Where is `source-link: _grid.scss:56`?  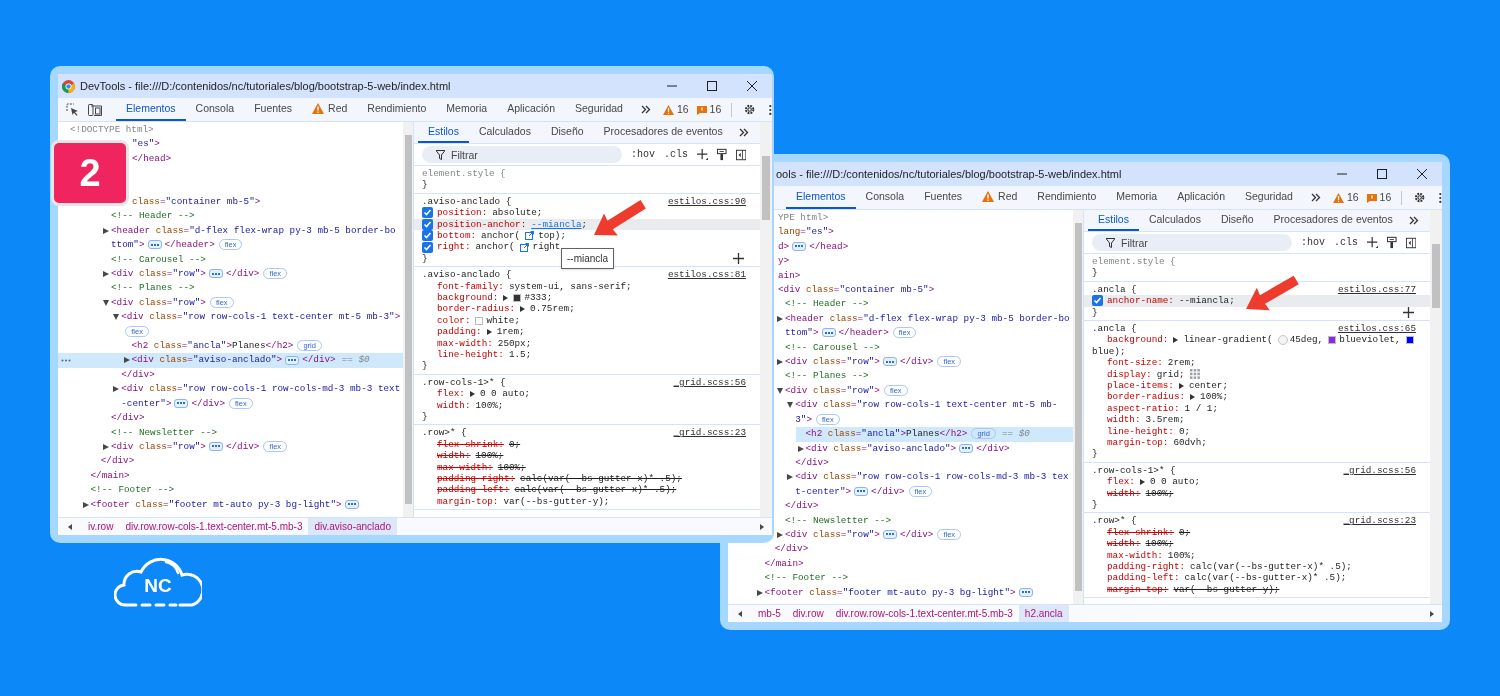
source-link: _grid.scss:56 is located at coordinates (1379, 470).